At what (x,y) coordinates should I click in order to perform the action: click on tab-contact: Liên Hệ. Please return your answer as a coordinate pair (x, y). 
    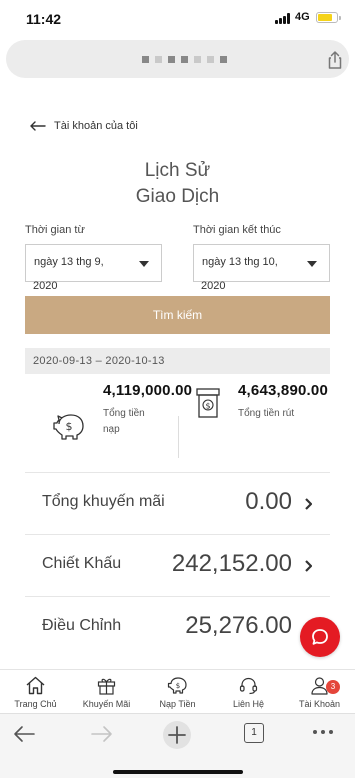
    Looking at the image, I should click on (248, 692).